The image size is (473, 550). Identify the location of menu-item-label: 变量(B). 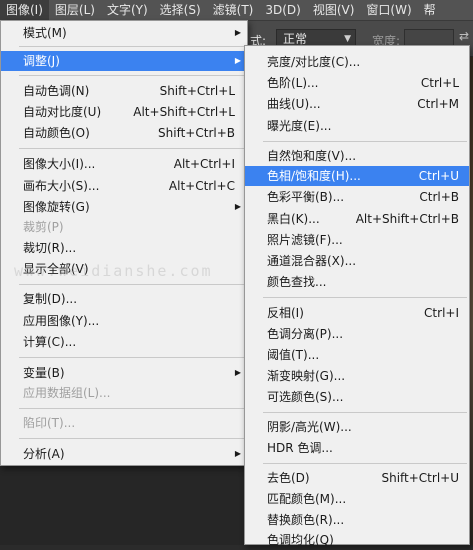
(44, 373).